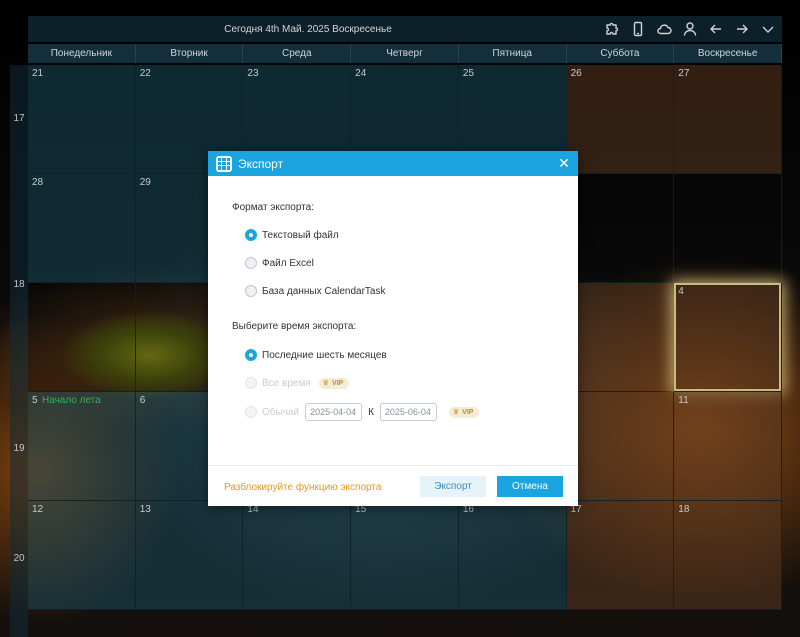  Describe the element at coordinates (324, 291) in the screenshot. I see `option-label: База данных CalendarTask` at that location.